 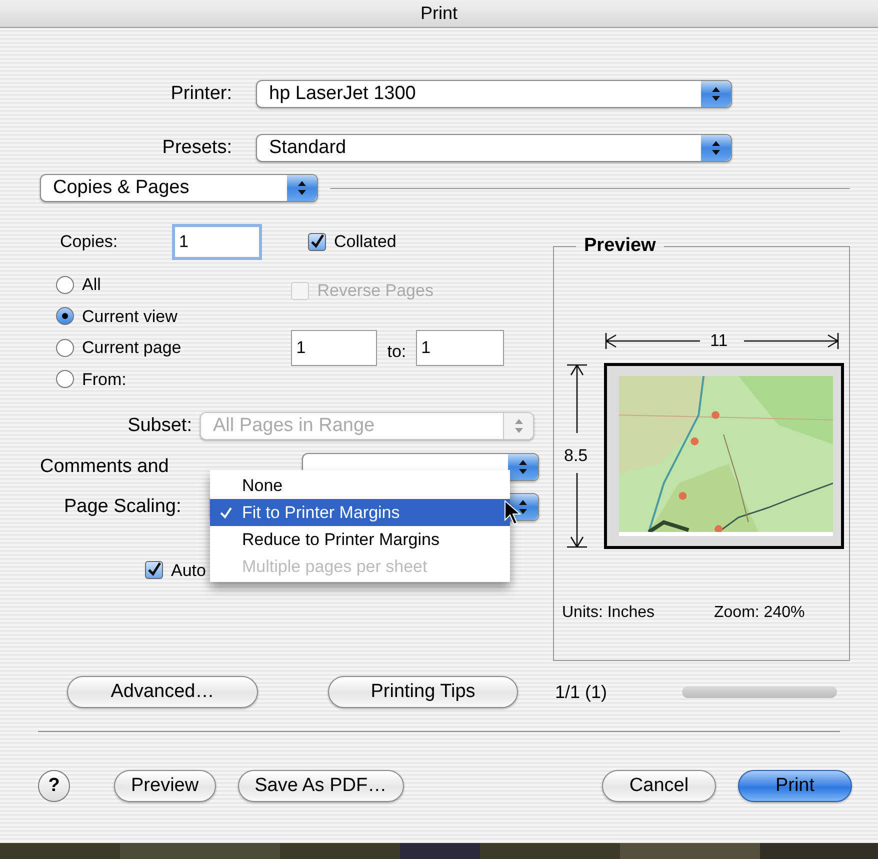 I want to click on field-label: Subset:, so click(x=159, y=426).